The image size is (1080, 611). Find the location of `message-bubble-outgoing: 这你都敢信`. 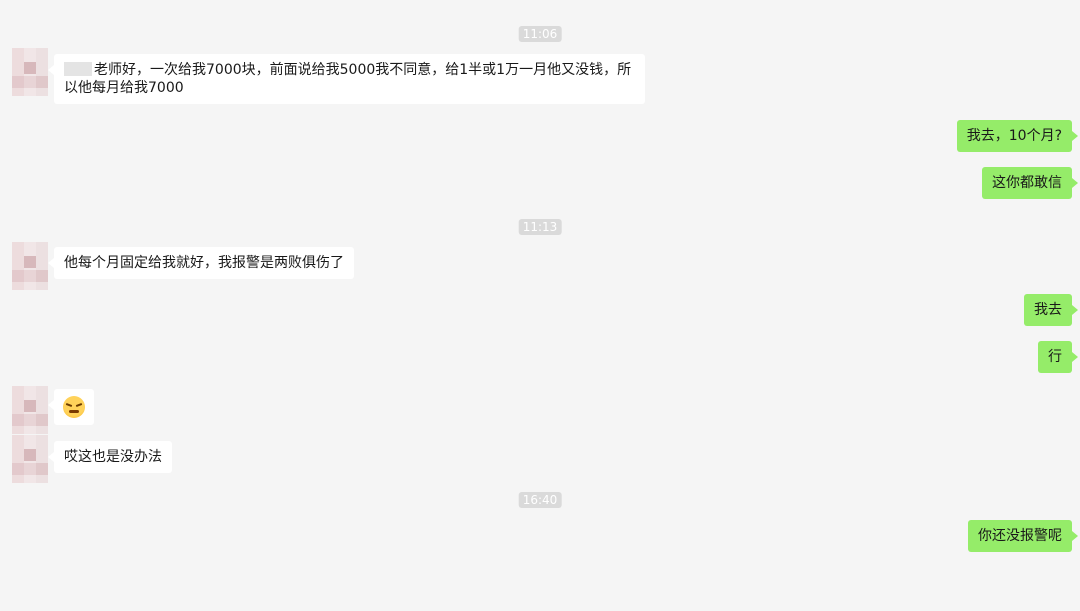

message-bubble-outgoing: 这你都敢信 is located at coordinates (1030, 183).